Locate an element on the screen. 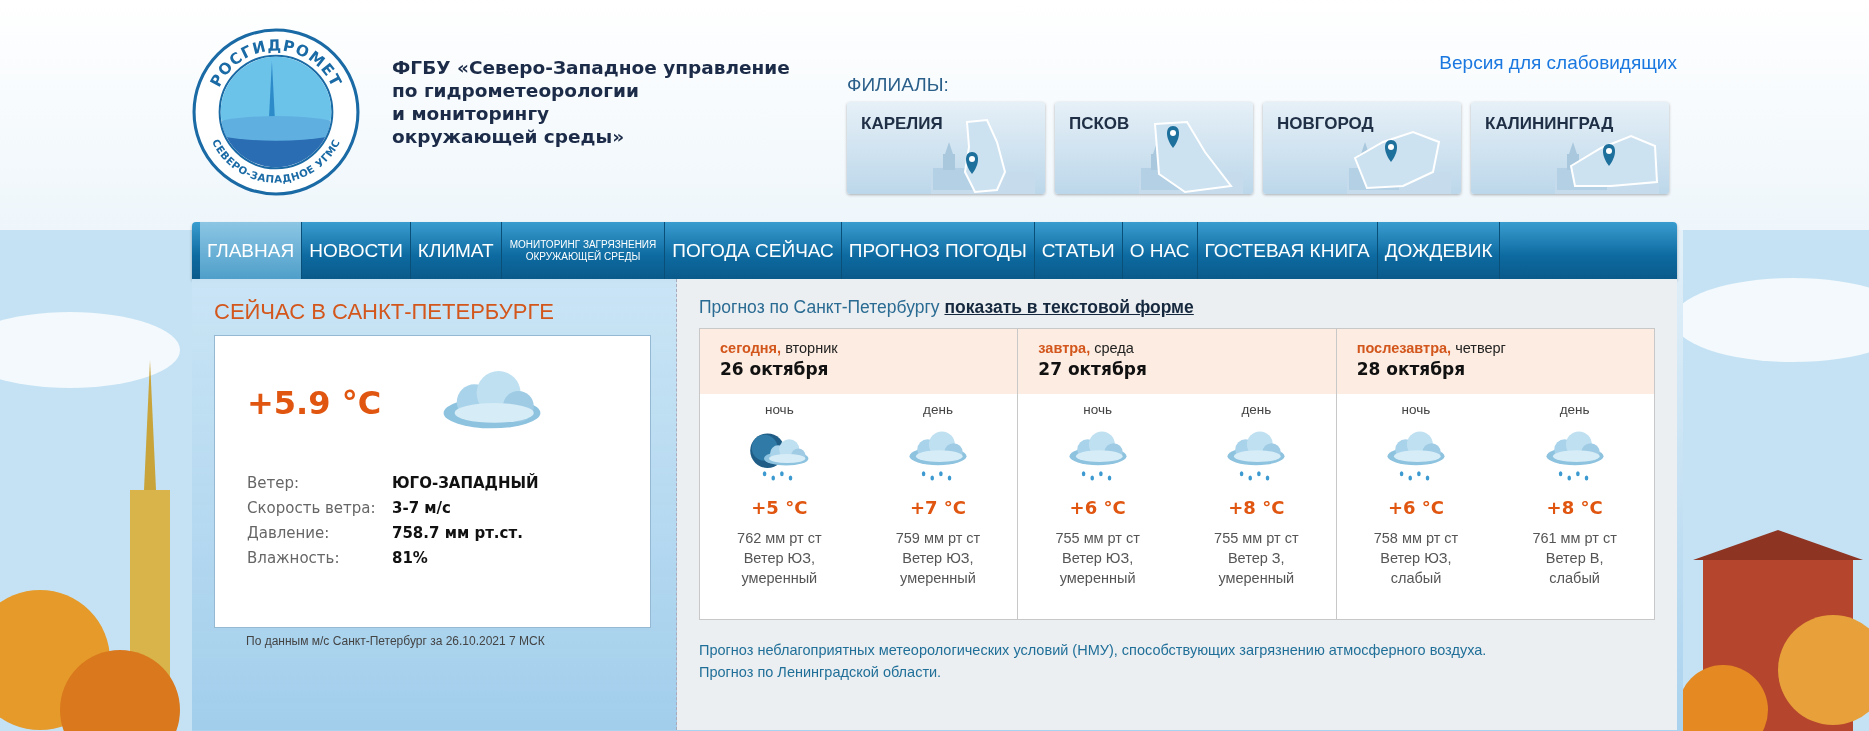  day-date: 26 октября is located at coordinates (775, 369).